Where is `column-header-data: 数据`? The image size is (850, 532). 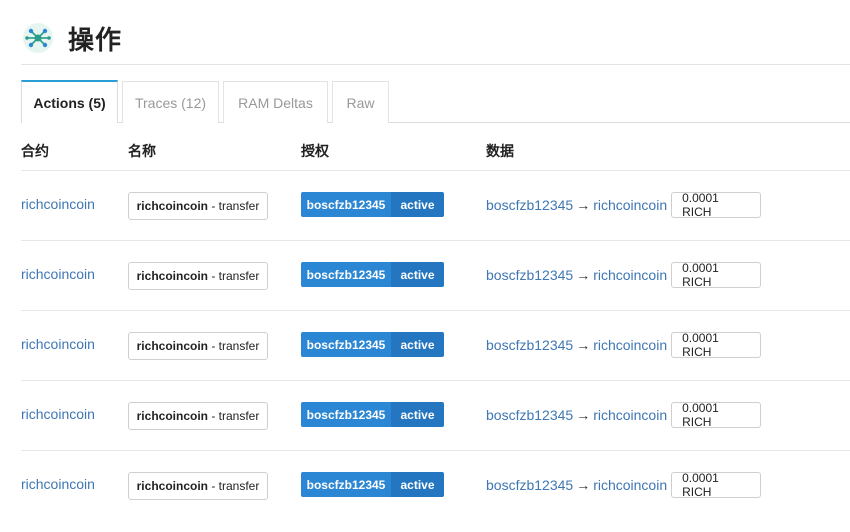 column-header-data: 数据 is located at coordinates (500, 151).